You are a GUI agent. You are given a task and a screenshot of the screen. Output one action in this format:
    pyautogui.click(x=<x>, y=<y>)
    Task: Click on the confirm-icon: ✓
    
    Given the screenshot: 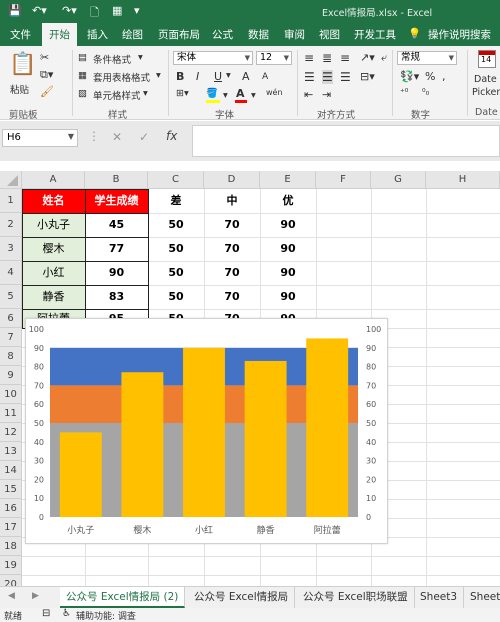 What is the action you would take?
    pyautogui.click(x=144, y=137)
    